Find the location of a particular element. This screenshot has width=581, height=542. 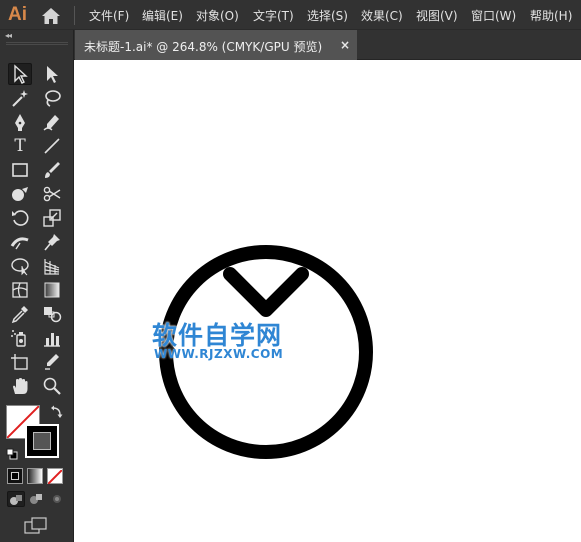

symbol-sprayer-tool-icon is located at coordinates (20, 338).